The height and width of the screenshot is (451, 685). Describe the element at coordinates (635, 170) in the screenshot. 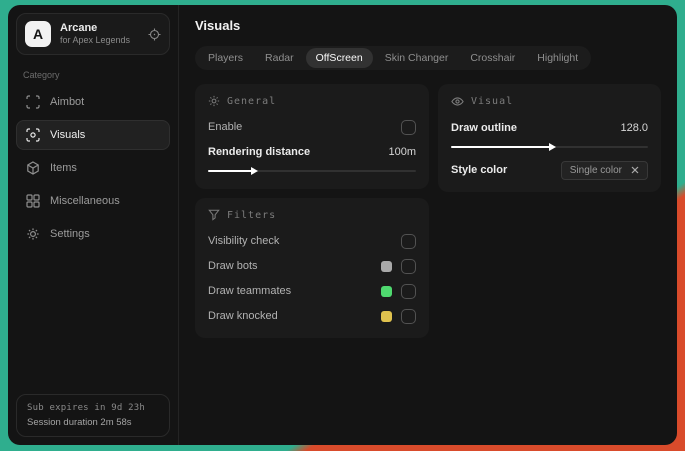

I see `close-icon` at that location.